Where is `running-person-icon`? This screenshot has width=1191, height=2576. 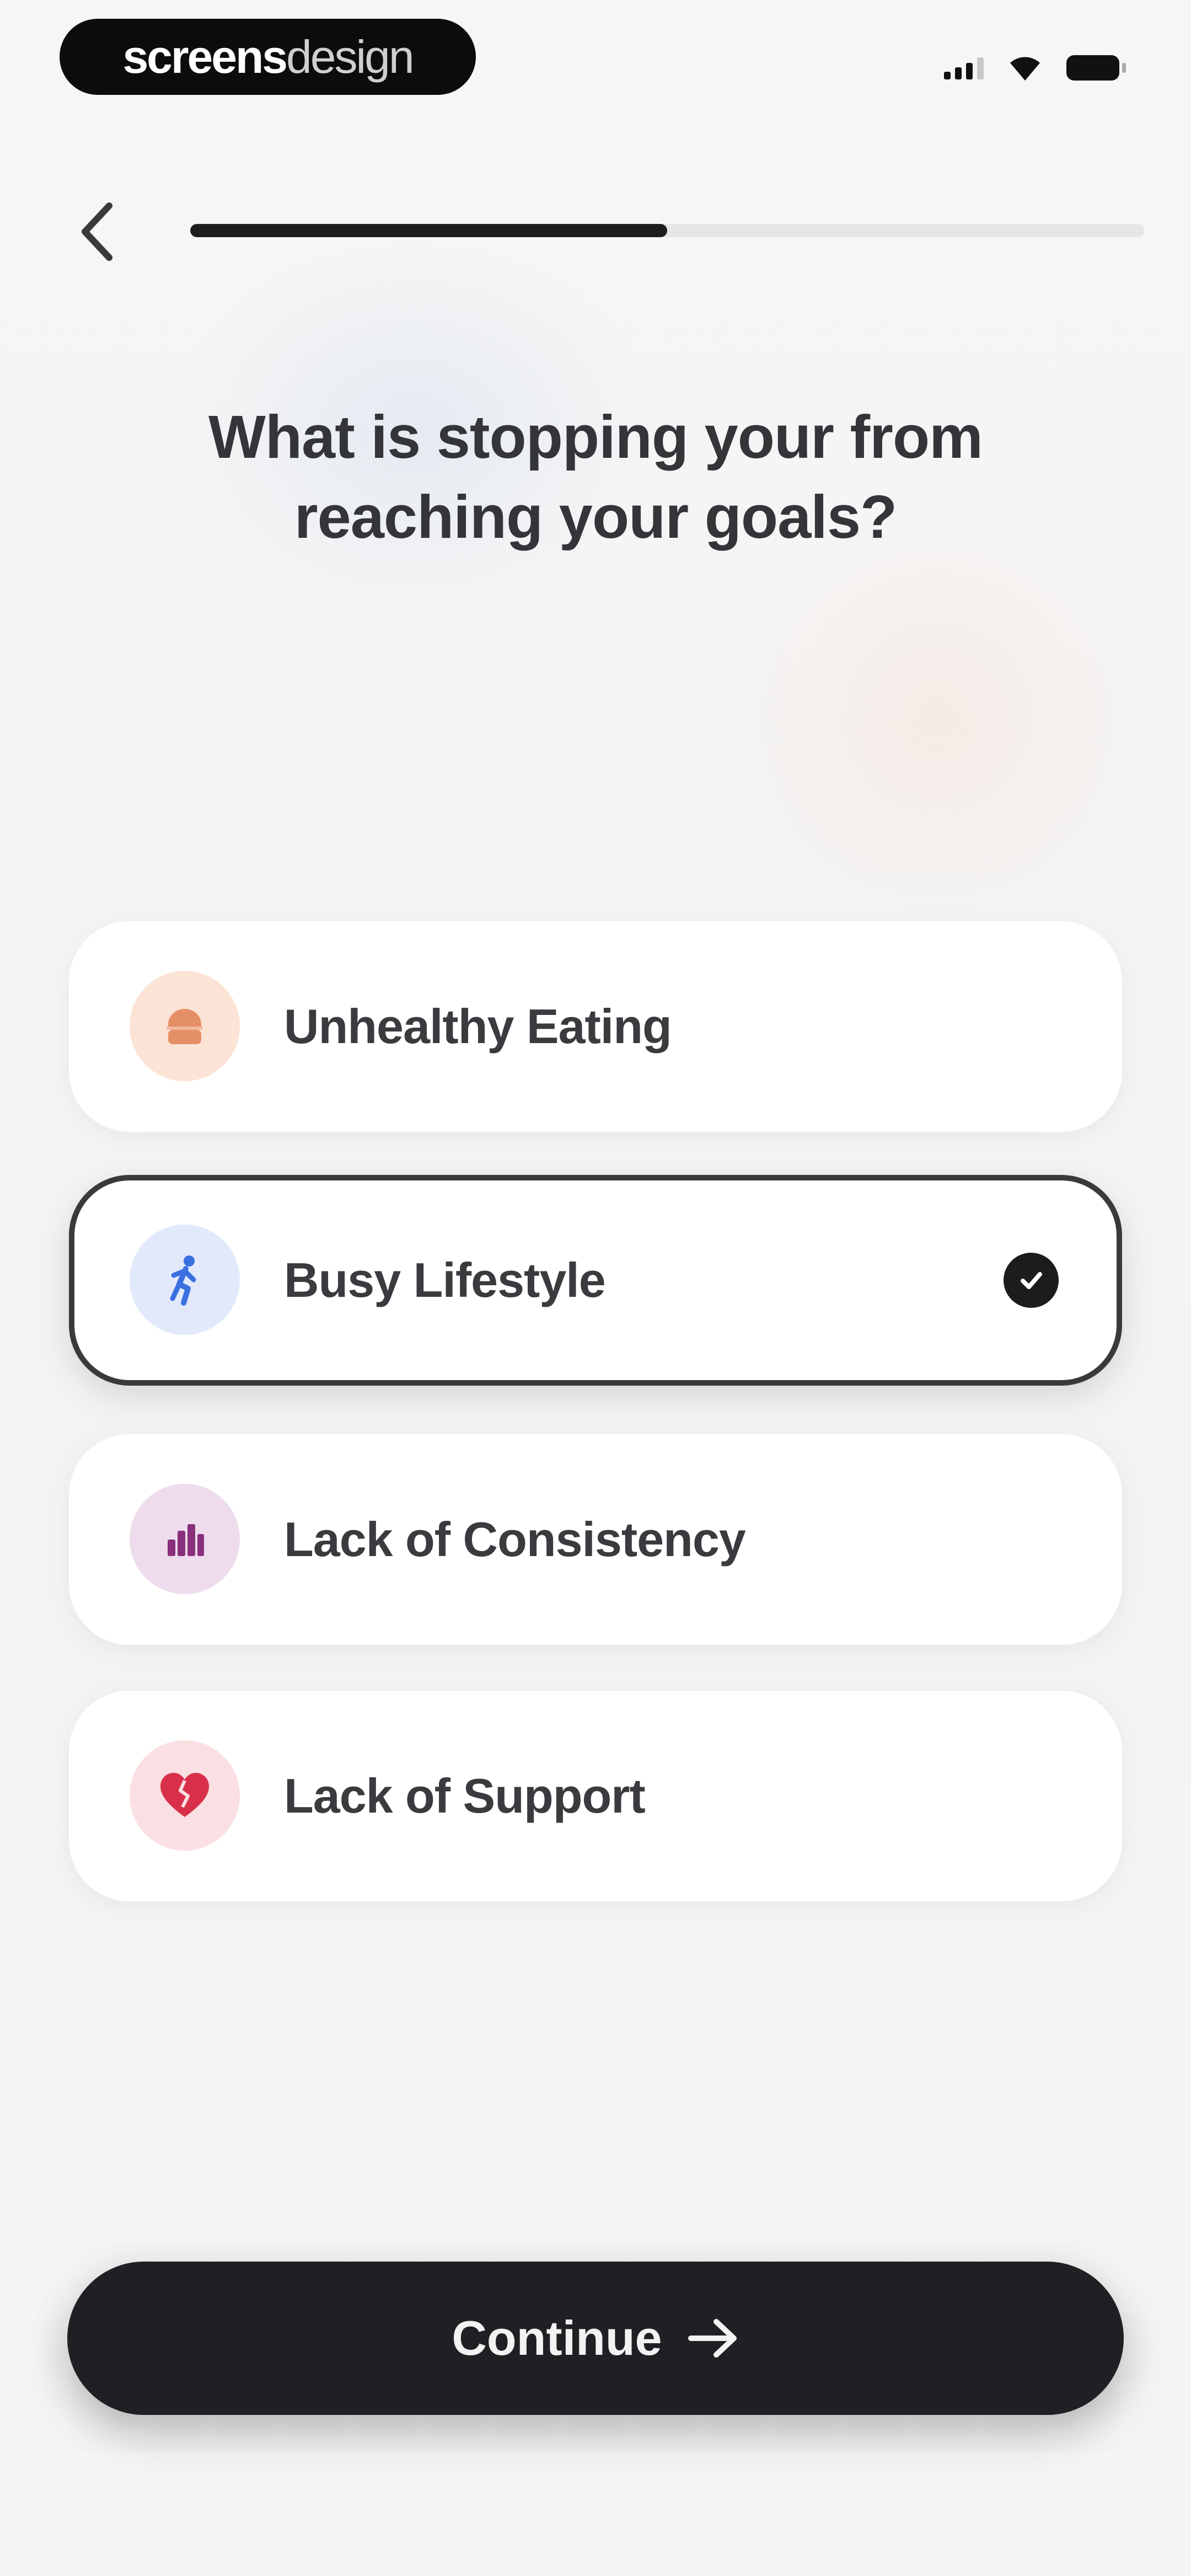
running-person-icon is located at coordinates (183, 1280).